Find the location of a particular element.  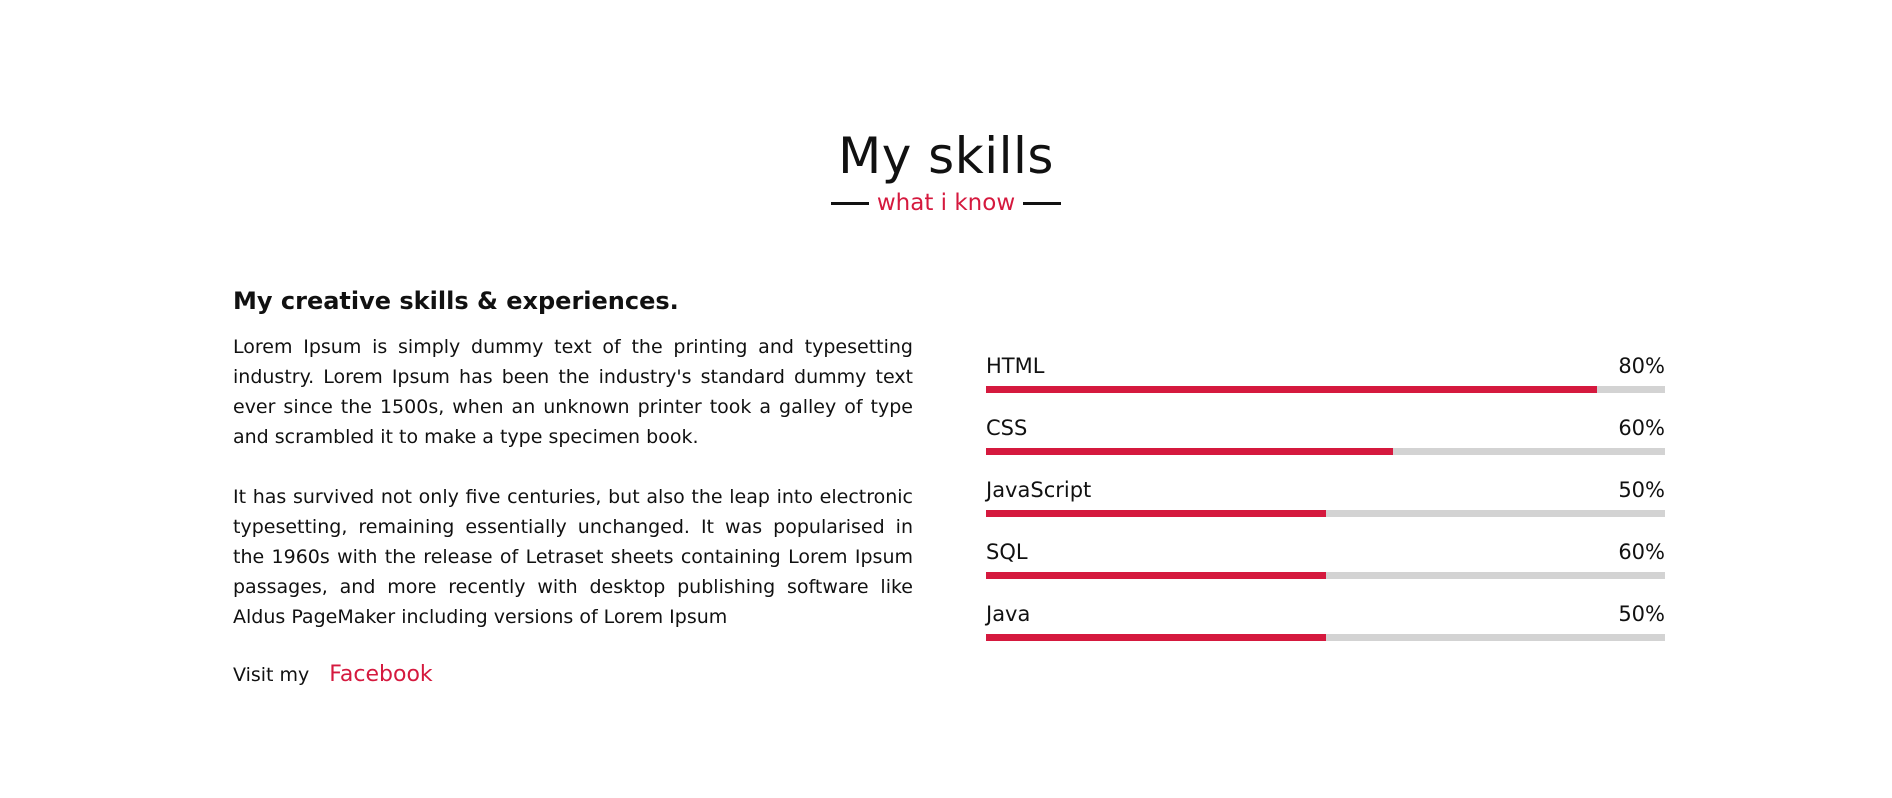

section-subtitle: what i know is located at coordinates (946, 203).